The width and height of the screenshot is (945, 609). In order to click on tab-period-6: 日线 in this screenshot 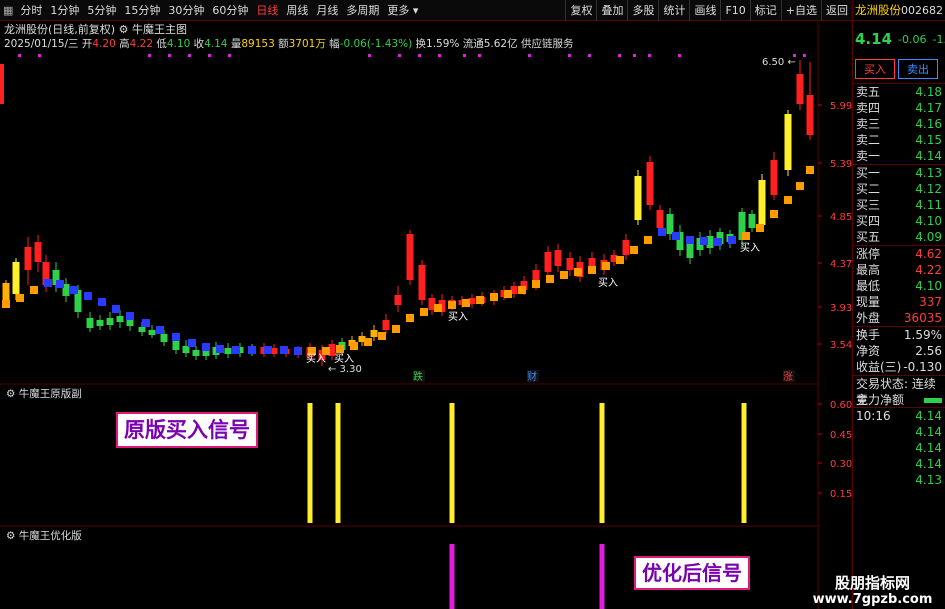, I will do `click(267, 10)`.